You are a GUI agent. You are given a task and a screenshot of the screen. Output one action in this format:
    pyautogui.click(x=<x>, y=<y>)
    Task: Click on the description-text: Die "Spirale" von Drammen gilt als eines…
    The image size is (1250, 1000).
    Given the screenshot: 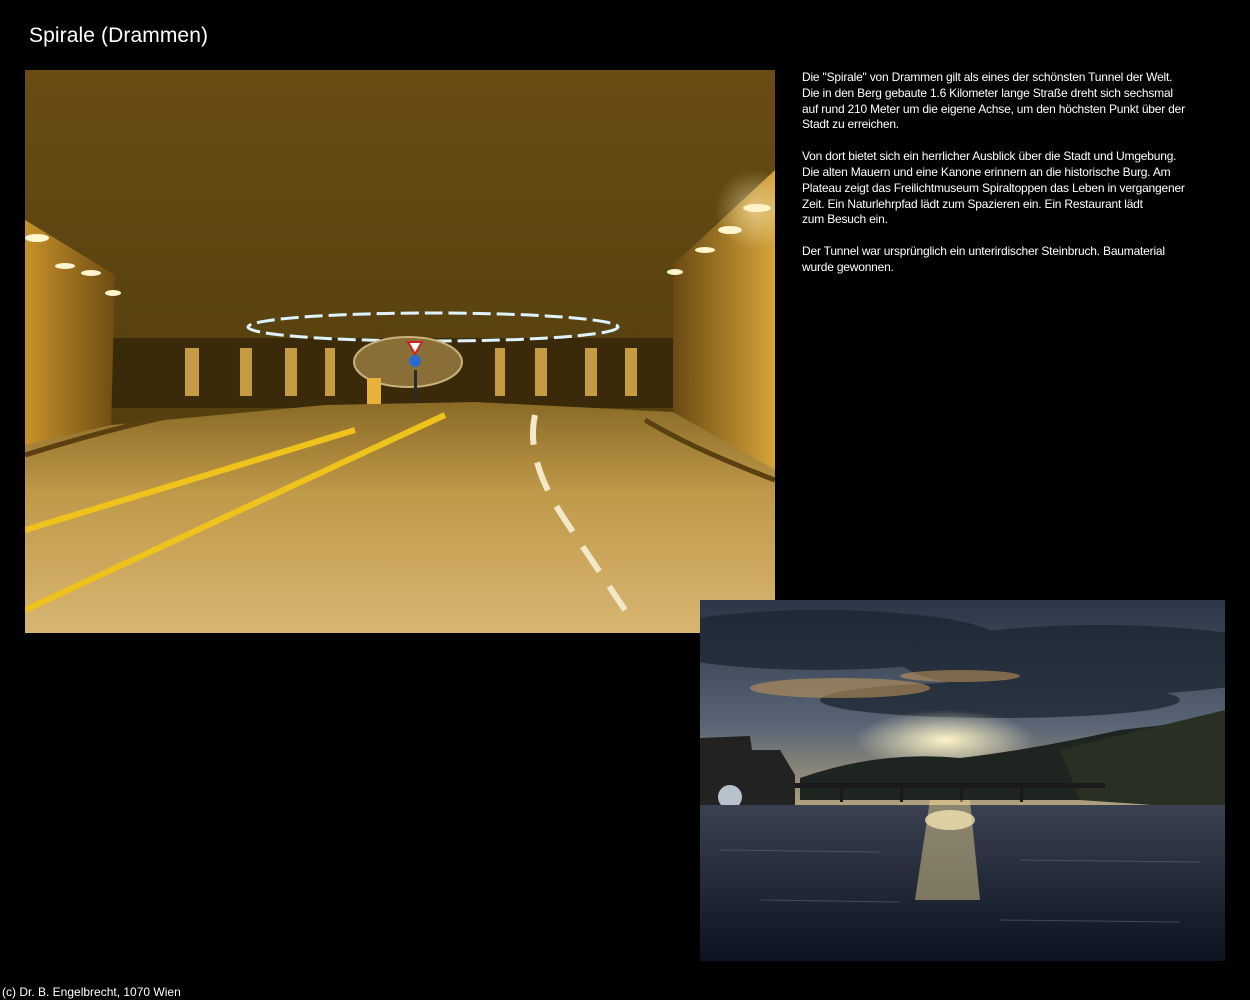 What is the action you would take?
    pyautogui.click(x=1004, y=181)
    